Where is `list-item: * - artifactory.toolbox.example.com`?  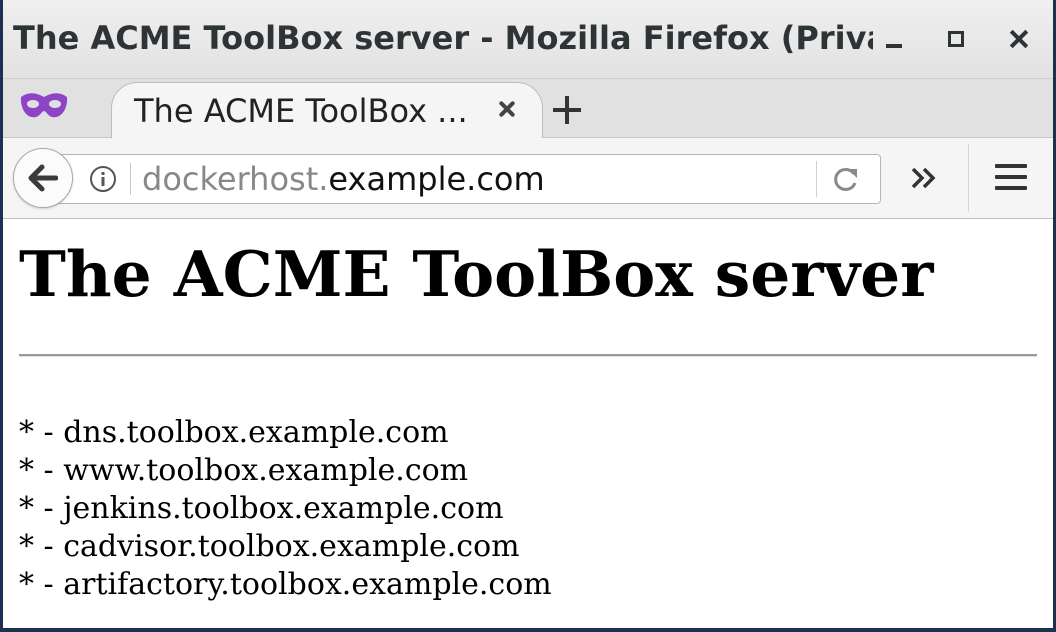
list-item: * - artifactory.toolbox.example.com is located at coordinates (285, 585).